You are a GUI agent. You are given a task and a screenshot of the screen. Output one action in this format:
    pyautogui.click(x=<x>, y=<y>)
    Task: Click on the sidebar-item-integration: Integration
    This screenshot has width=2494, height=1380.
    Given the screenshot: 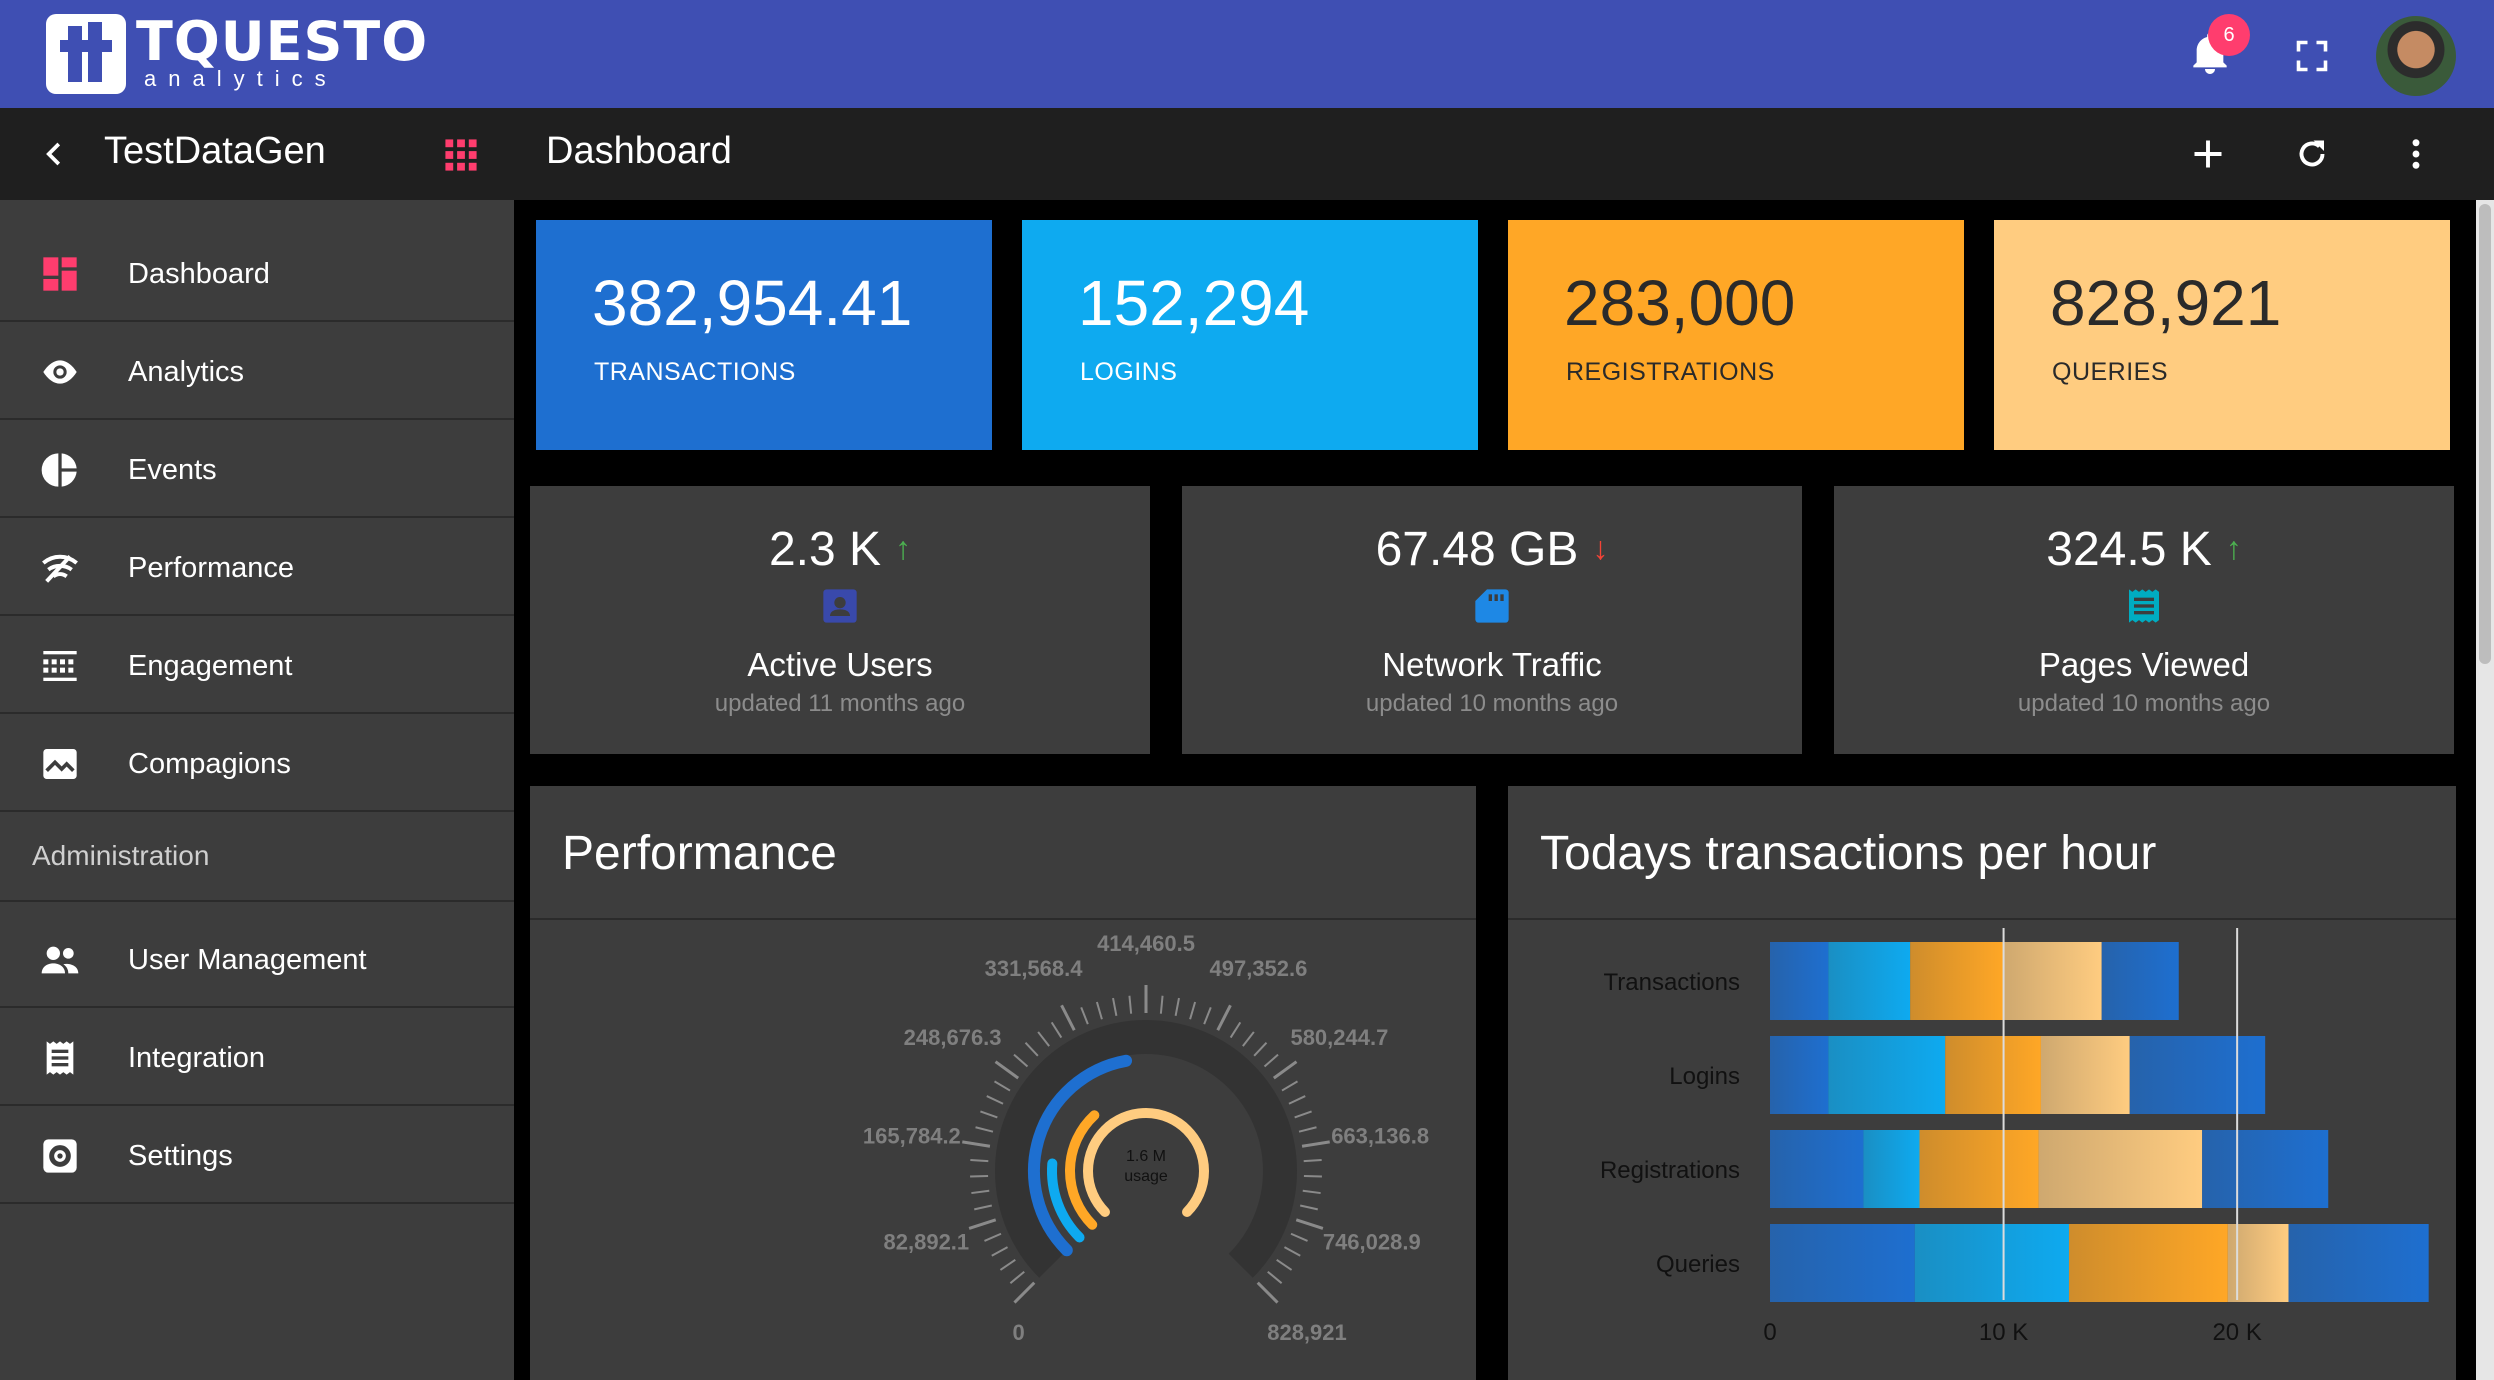 What is the action you would take?
    pyautogui.click(x=257, y=1057)
    